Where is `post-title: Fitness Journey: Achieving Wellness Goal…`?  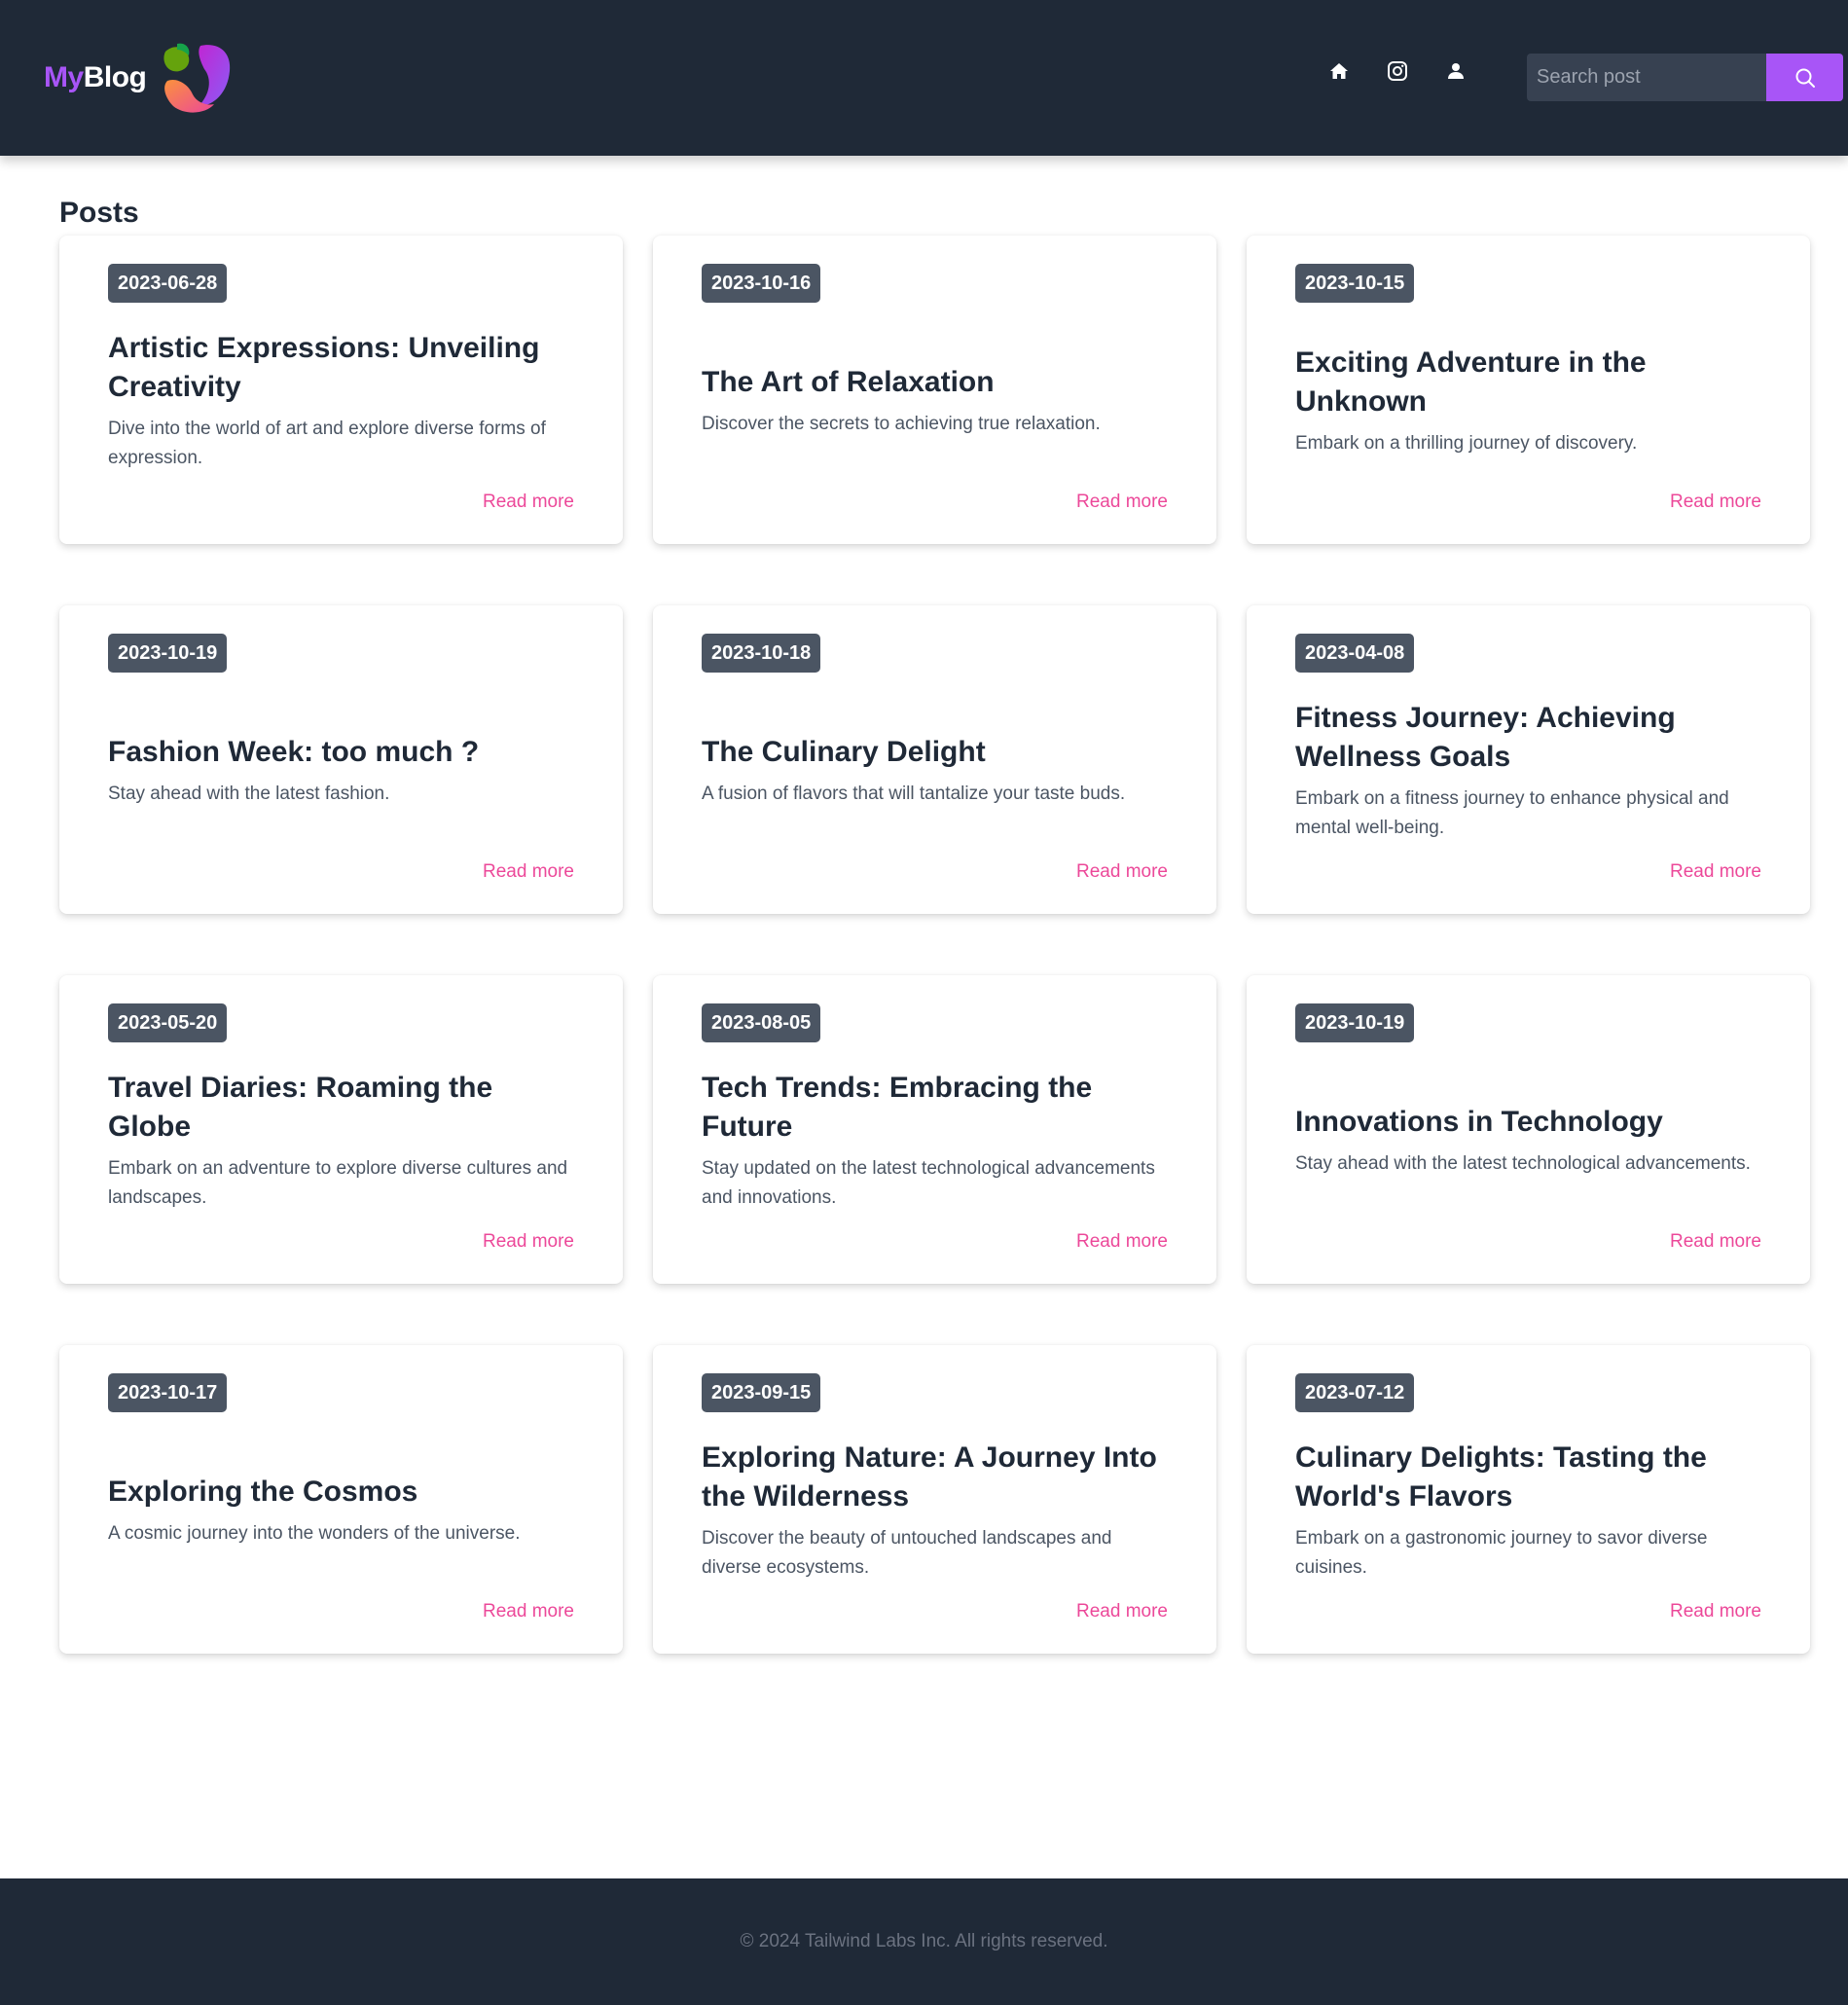
post-title: Fitness Journey: Achieving Wellness Goal… is located at coordinates (1528, 738).